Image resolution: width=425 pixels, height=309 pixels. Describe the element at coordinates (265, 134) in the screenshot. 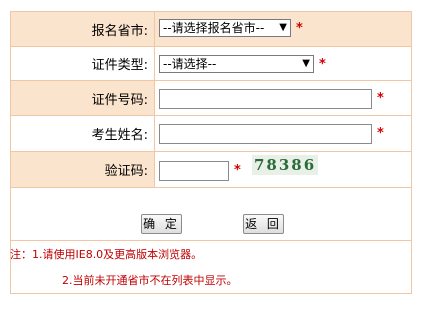

I see `name-input` at that location.